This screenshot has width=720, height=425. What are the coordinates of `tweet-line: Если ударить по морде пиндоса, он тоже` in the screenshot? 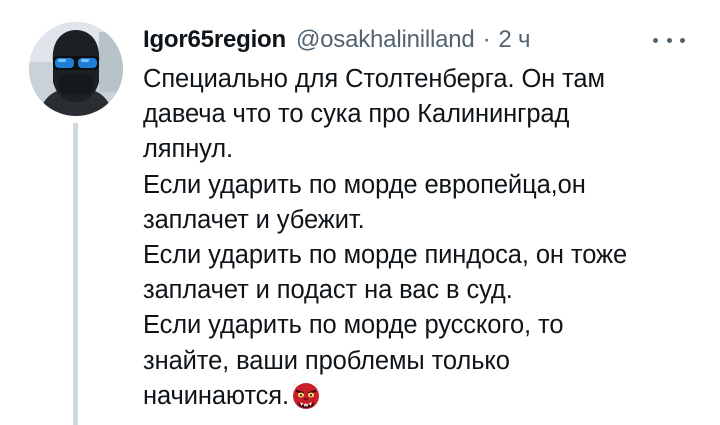 It's located at (385, 255).